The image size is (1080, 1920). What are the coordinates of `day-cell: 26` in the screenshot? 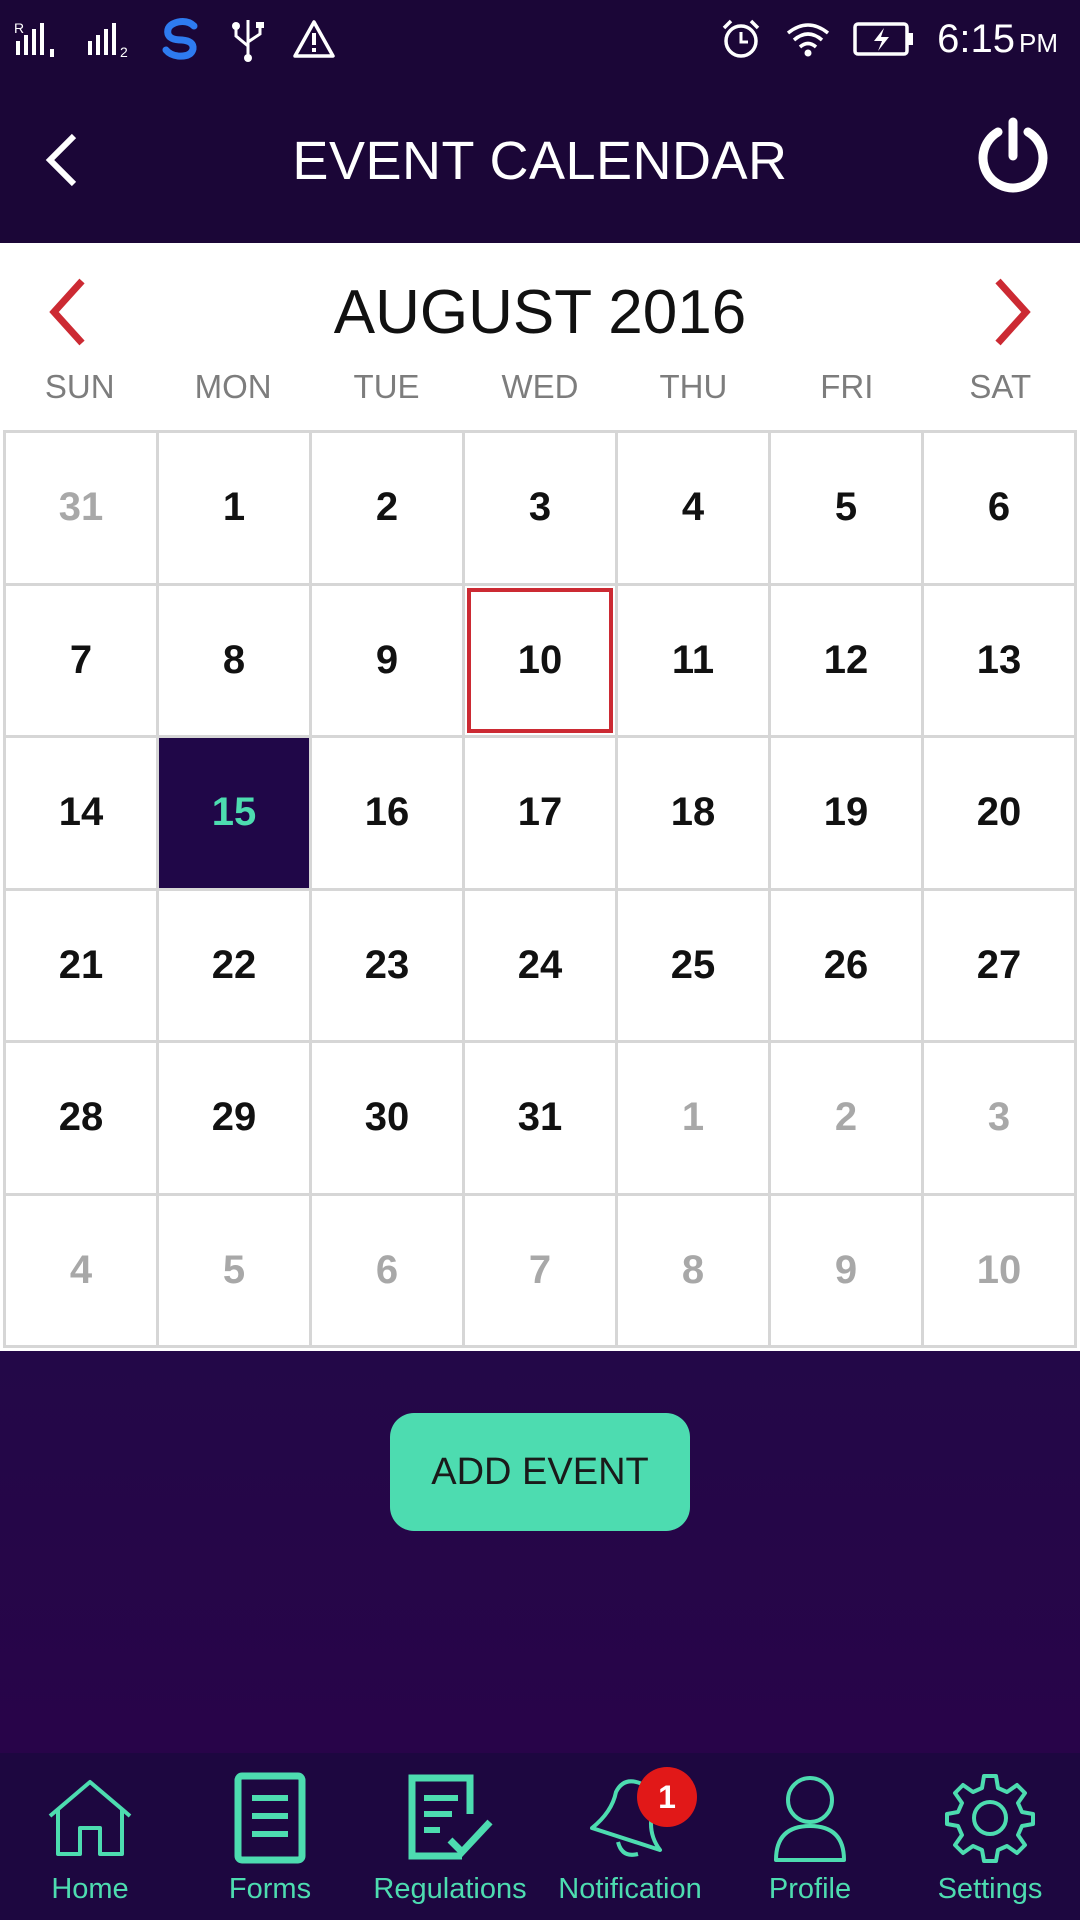 It's located at (846, 965).